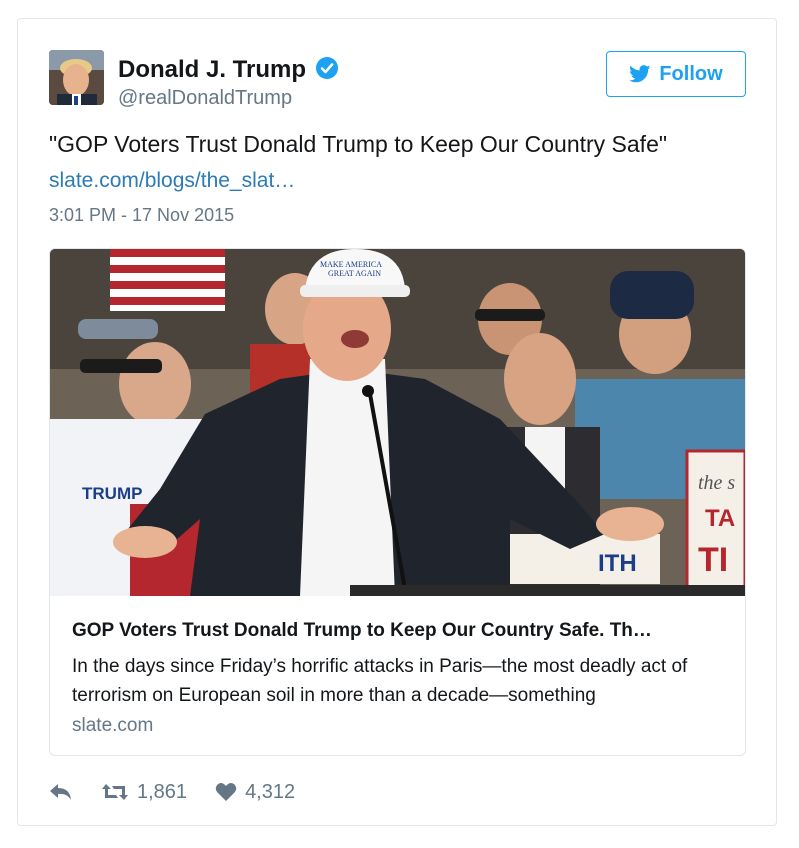 The height and width of the screenshot is (848, 799). I want to click on verified-badge-icon, so click(327, 68).